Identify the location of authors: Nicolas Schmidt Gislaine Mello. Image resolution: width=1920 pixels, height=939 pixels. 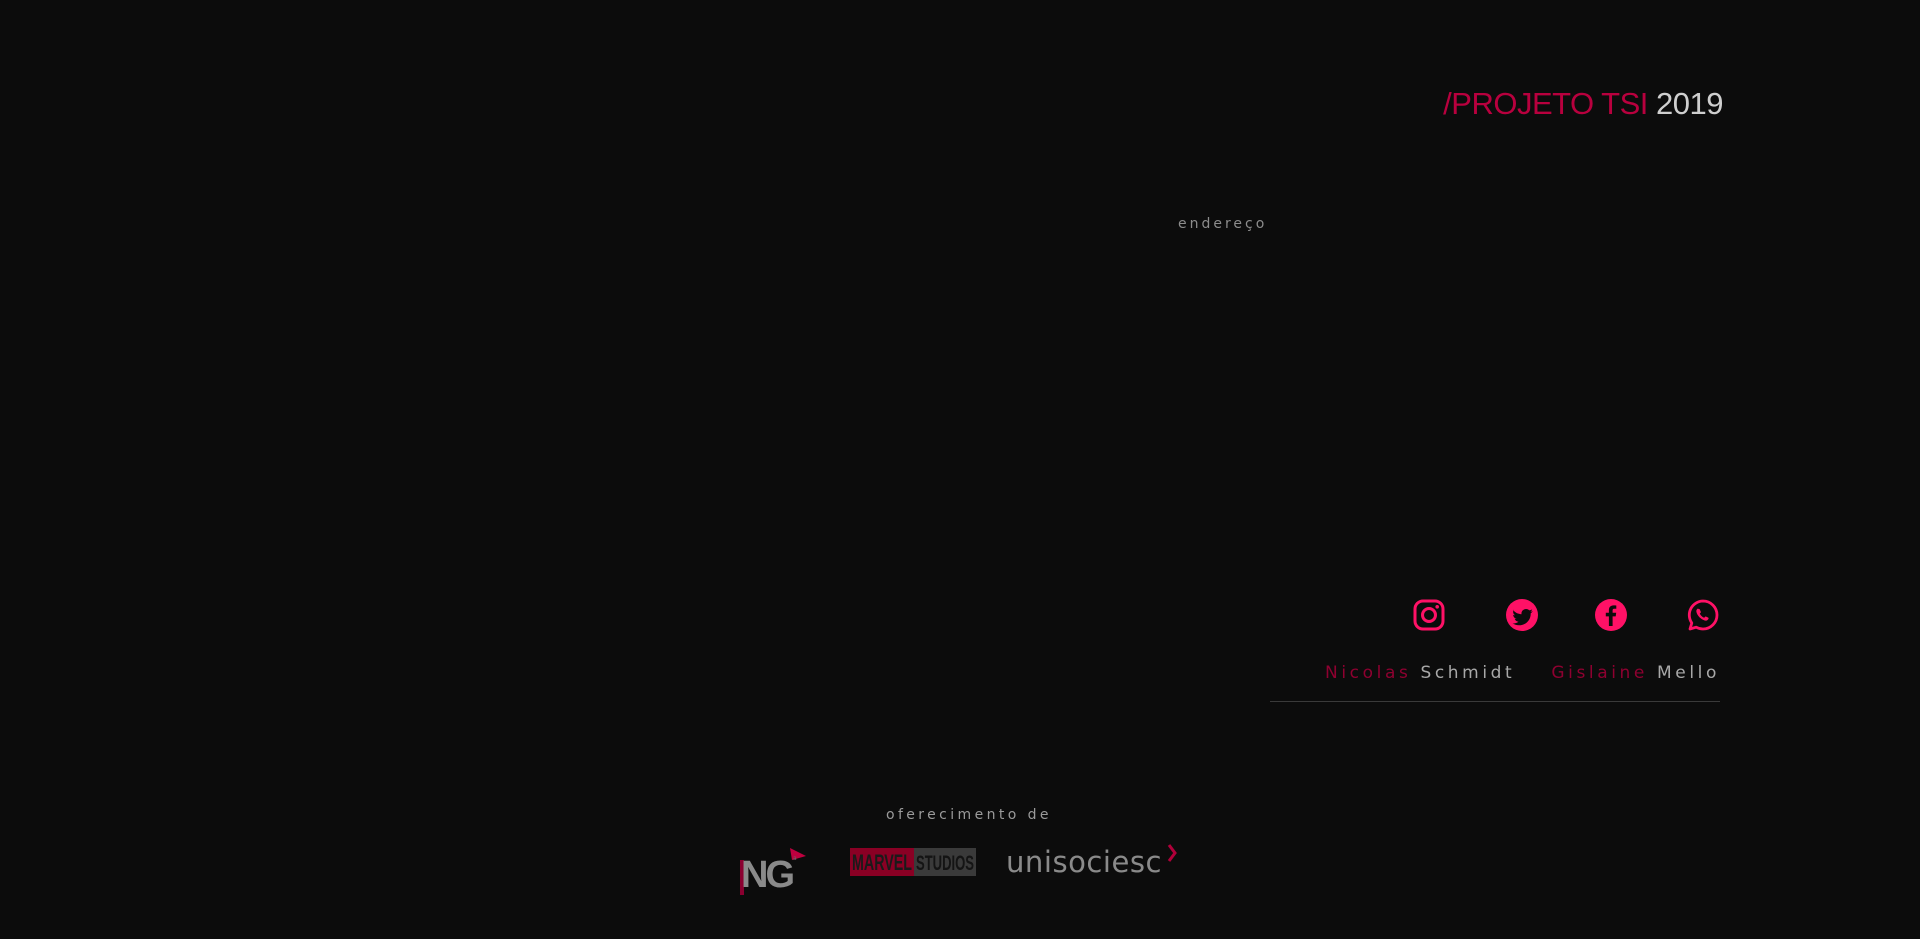
(1522, 673).